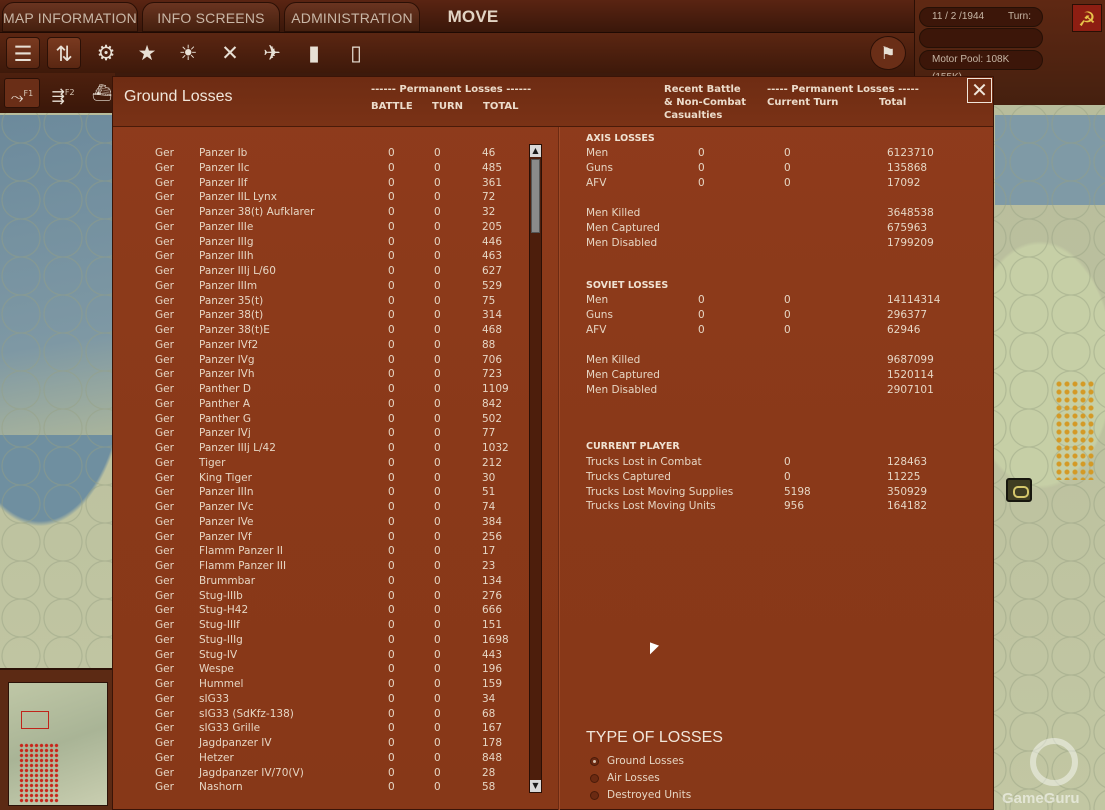 The height and width of the screenshot is (810, 1105). I want to click on current-turn-value: 0, so click(787, 462).